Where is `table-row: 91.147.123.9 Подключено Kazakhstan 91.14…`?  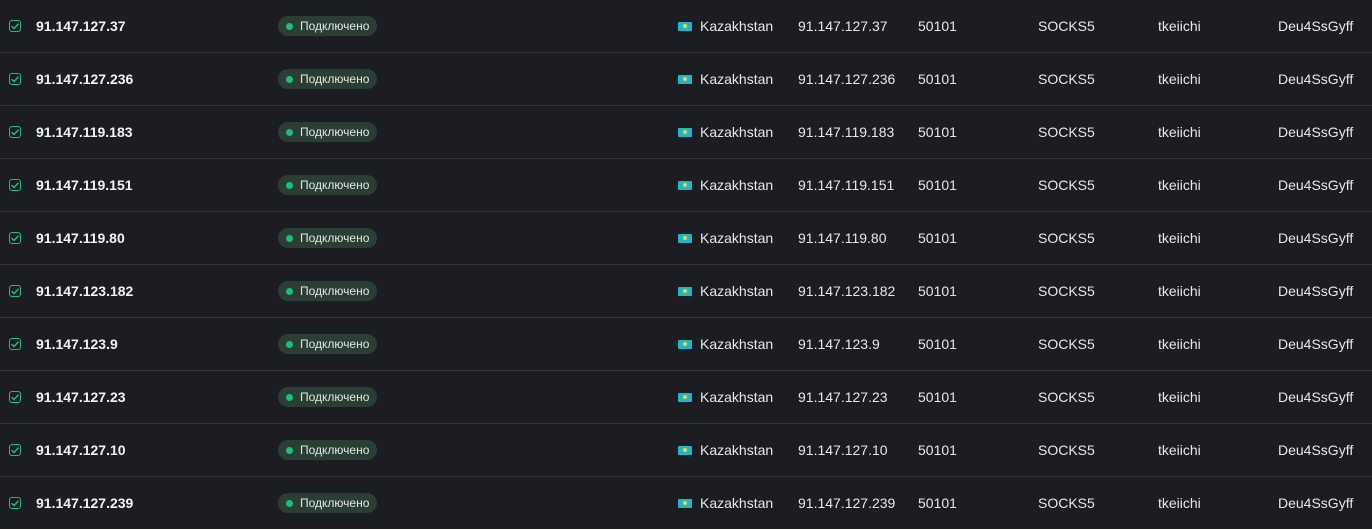 table-row: 91.147.123.9 Подключено Kazakhstan 91.14… is located at coordinates (686, 344).